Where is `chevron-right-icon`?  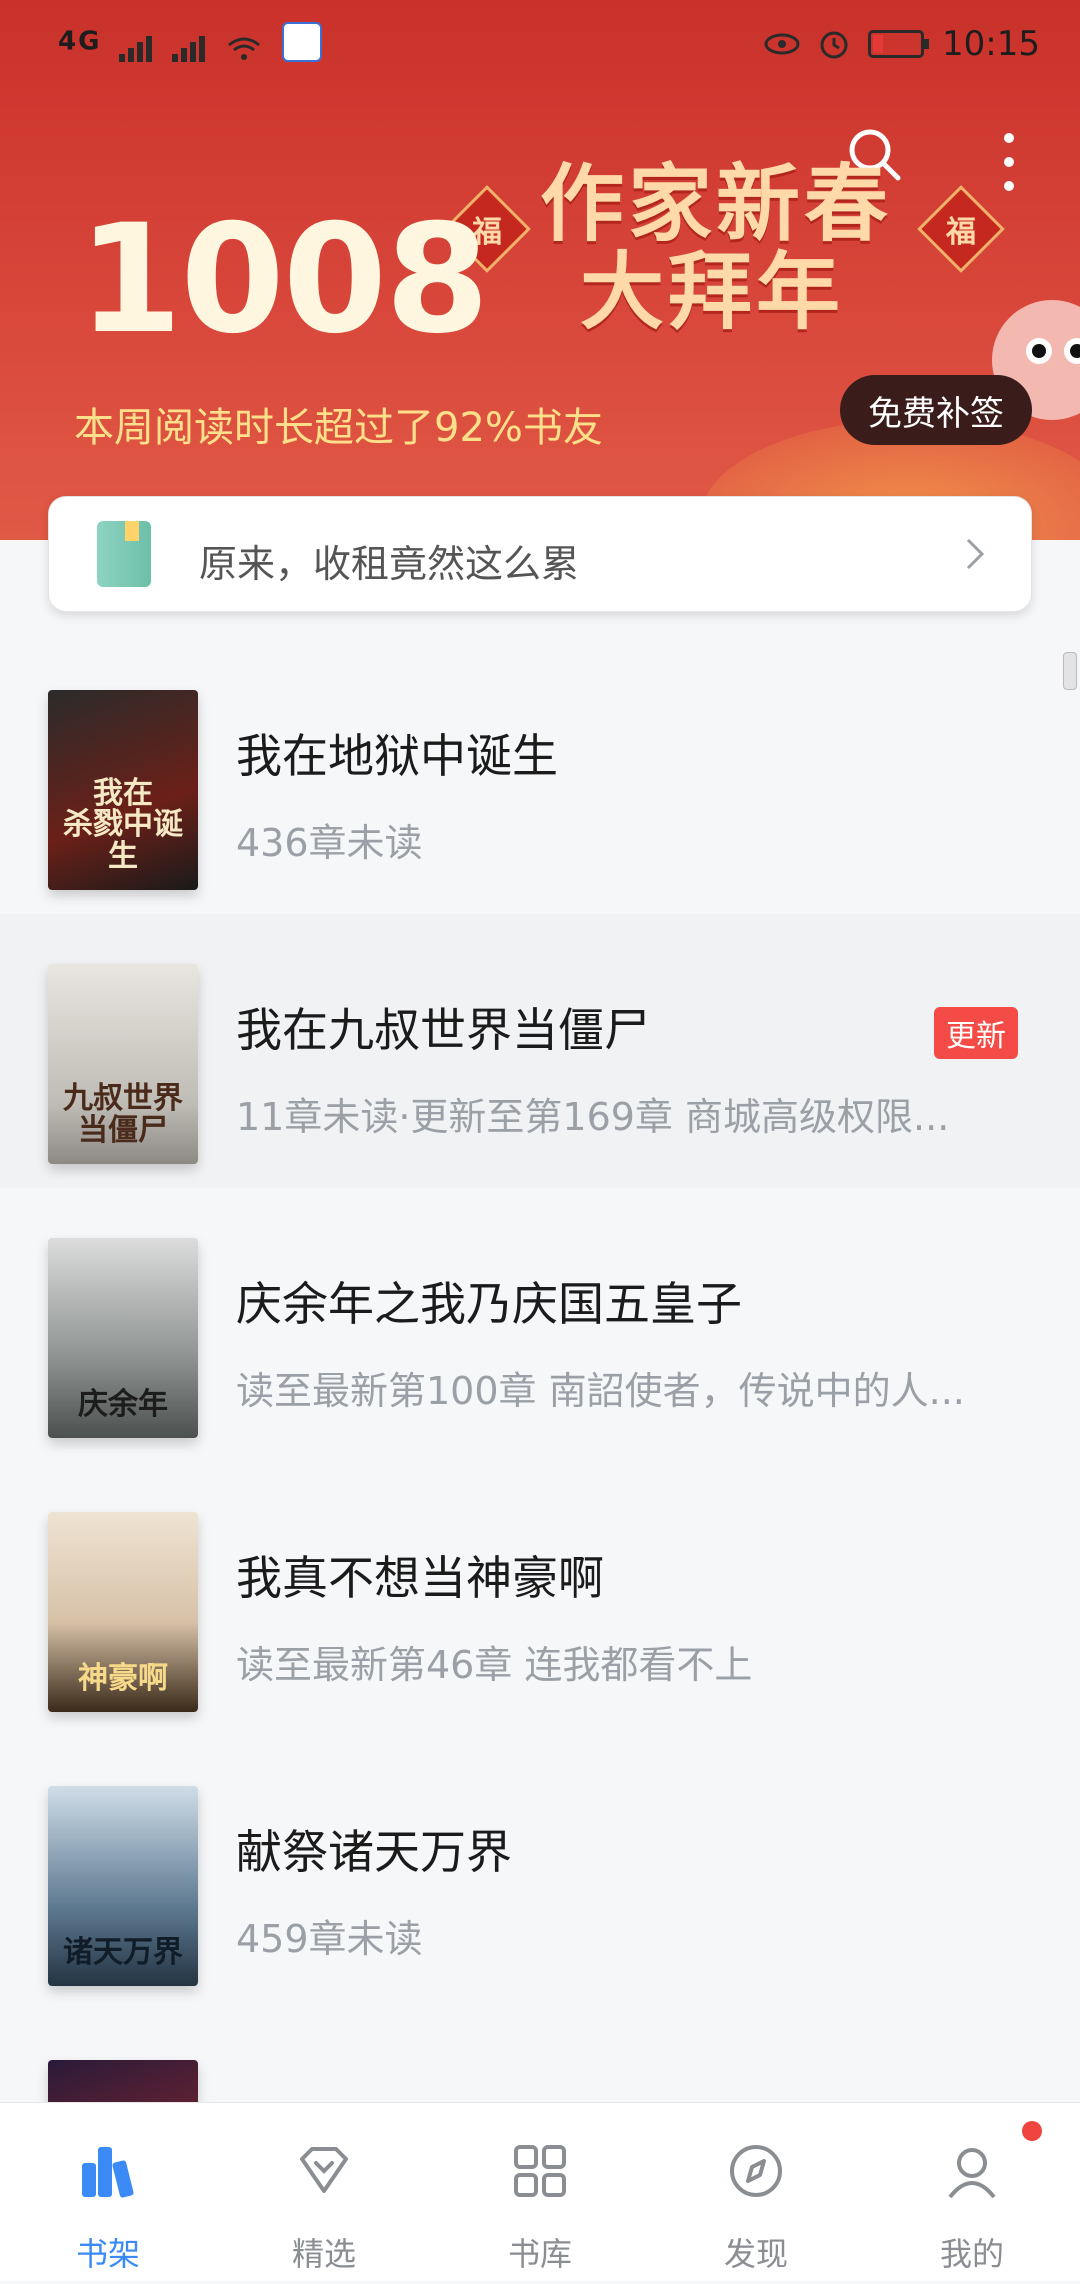
chevron-right-icon is located at coordinates (975, 554).